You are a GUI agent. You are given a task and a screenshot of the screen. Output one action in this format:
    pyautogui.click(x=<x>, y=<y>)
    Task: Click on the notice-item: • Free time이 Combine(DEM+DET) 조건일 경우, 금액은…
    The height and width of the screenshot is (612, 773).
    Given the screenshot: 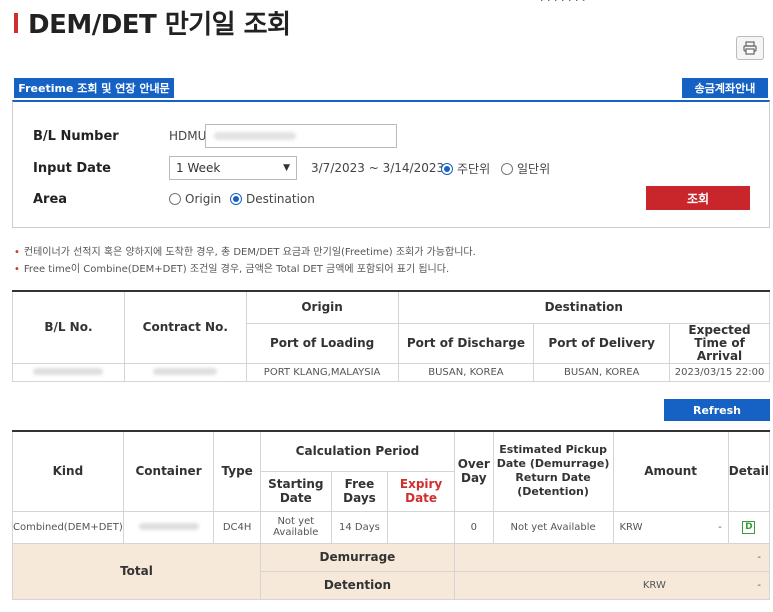 What is the action you would take?
    pyautogui.click(x=232, y=269)
    